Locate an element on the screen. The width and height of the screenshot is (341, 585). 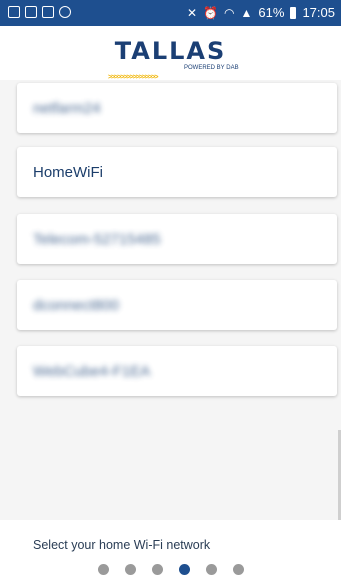
status-left-icons is located at coordinates (39, 12).